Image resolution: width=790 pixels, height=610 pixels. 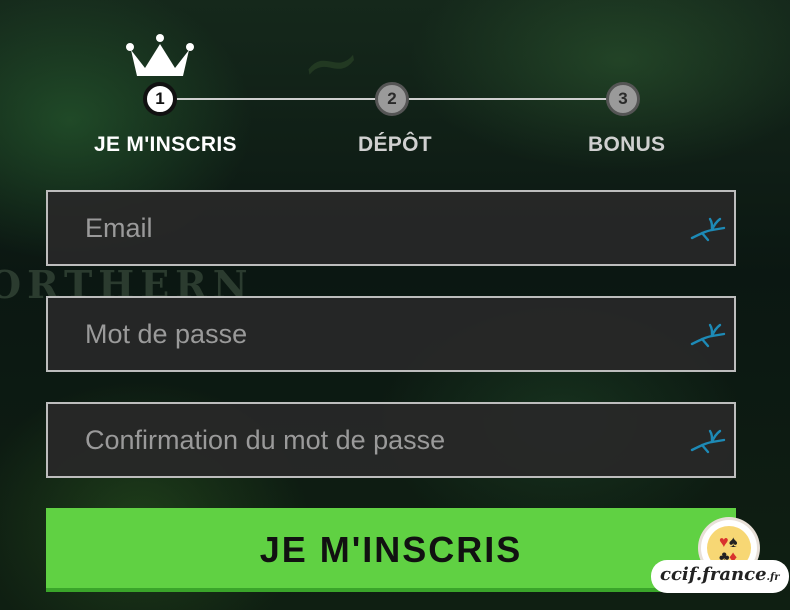 I want to click on email-input, so click(x=358, y=228).